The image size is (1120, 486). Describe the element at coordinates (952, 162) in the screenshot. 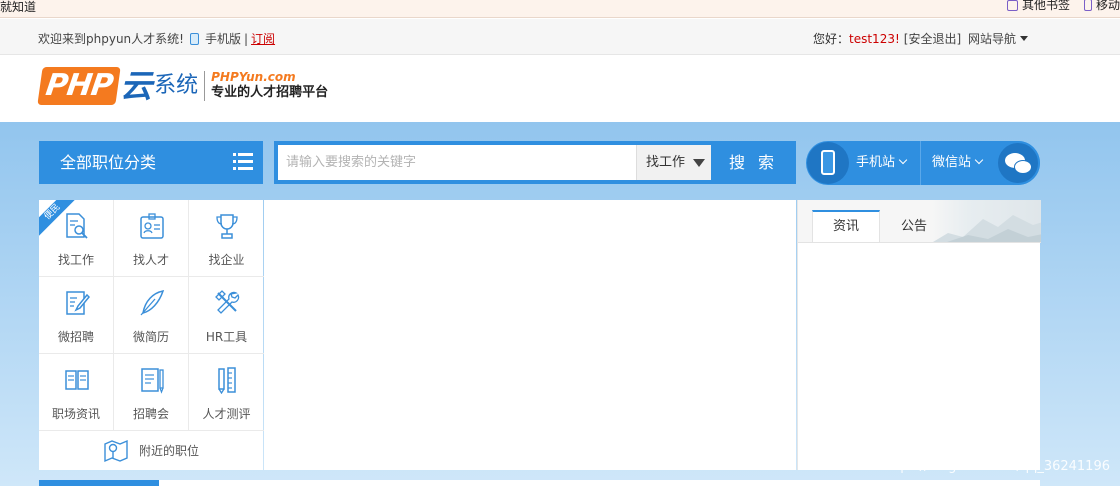

I see `wechat-site-label: 微信站` at that location.